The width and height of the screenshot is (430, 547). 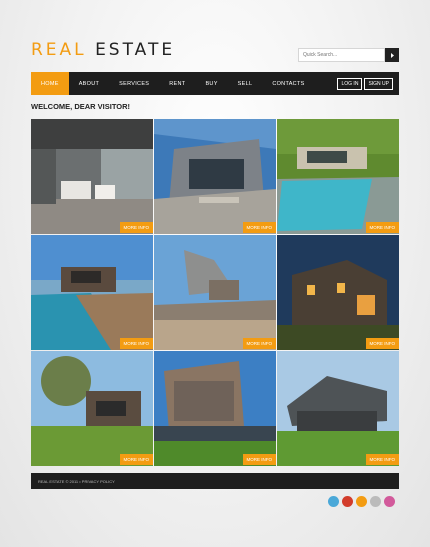 What do you see at coordinates (378, 83) in the screenshot?
I see `signup-button: SIGN UP` at bounding box center [378, 83].